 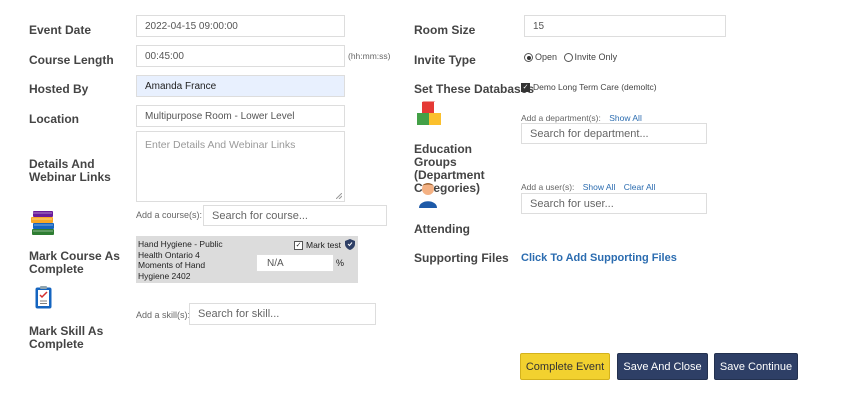 I want to click on checklist-icon, so click(x=43, y=300).